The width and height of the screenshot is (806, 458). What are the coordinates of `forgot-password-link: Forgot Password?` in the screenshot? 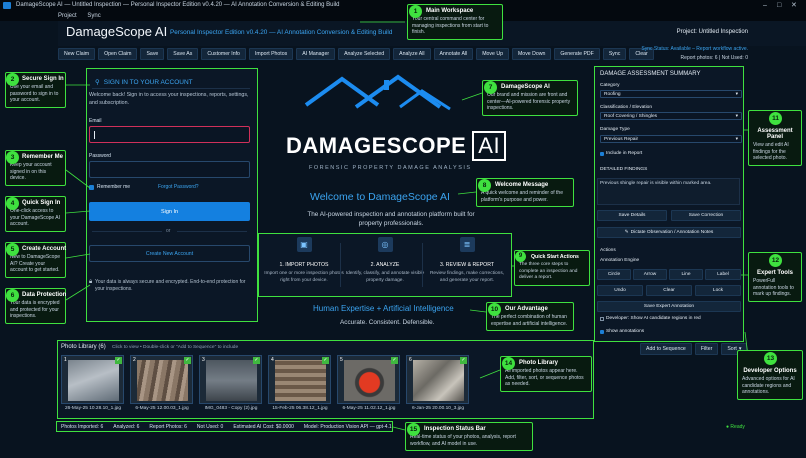 It's located at (178, 187).